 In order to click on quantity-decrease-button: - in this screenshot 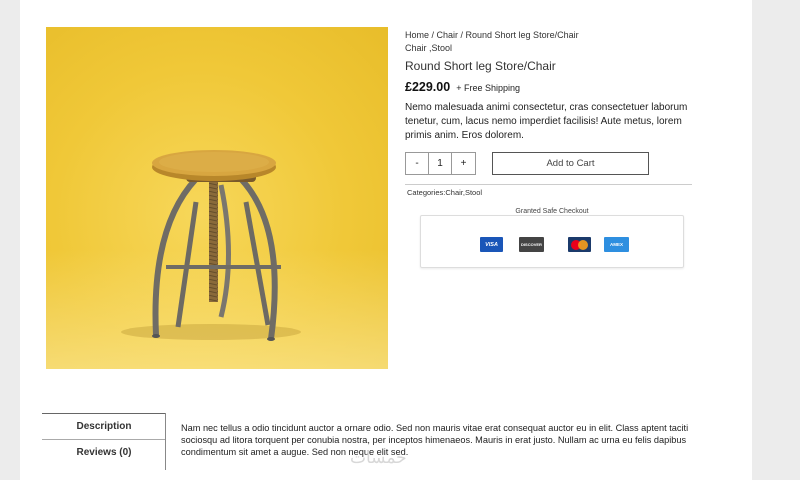, I will do `click(417, 163)`.